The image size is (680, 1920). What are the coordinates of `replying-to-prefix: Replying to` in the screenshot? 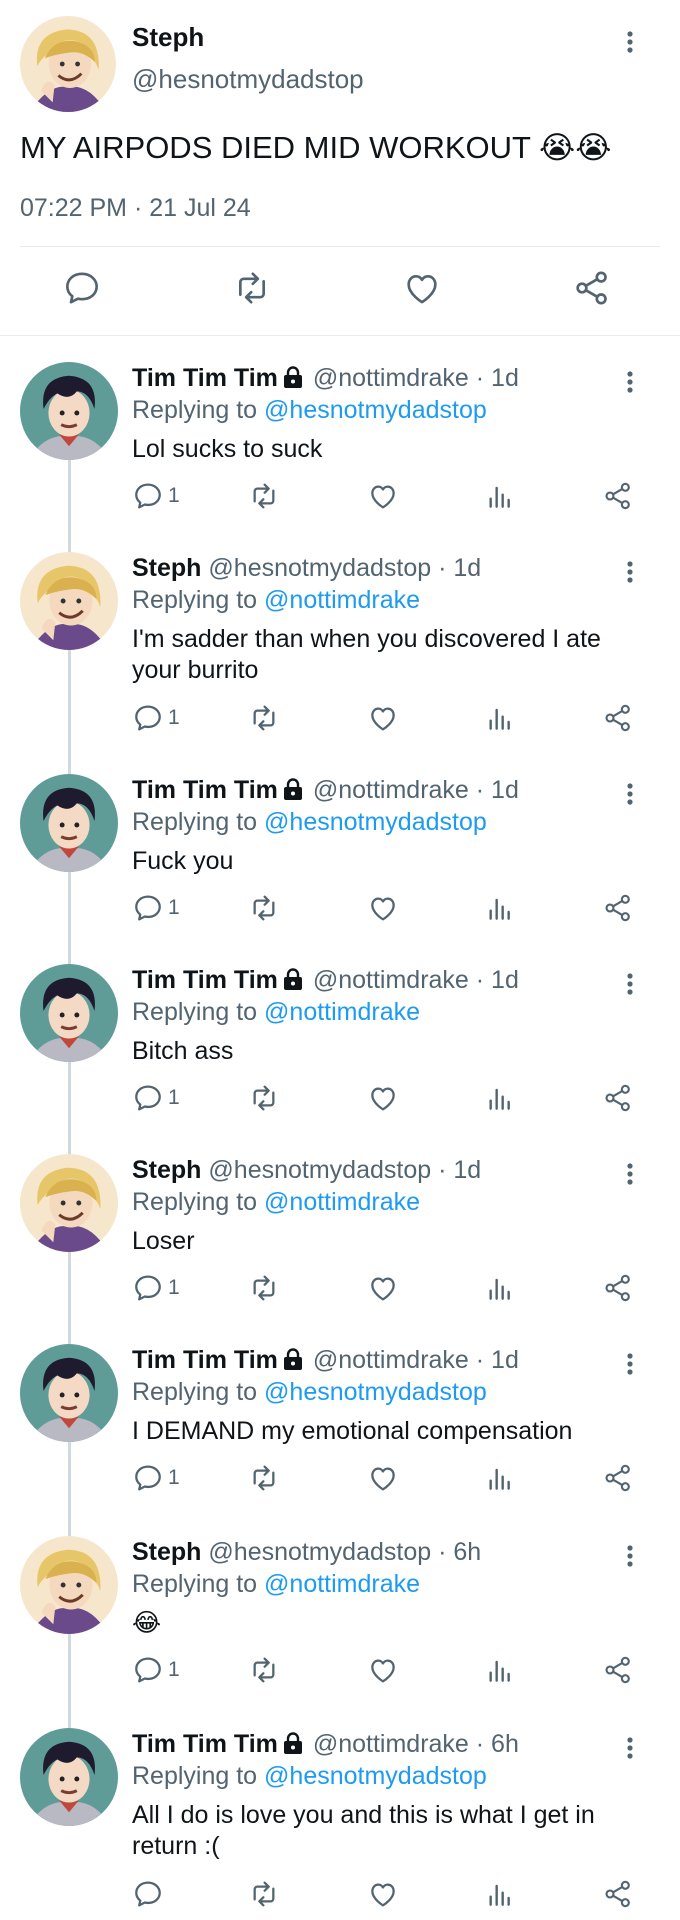 It's located at (198, 1202).